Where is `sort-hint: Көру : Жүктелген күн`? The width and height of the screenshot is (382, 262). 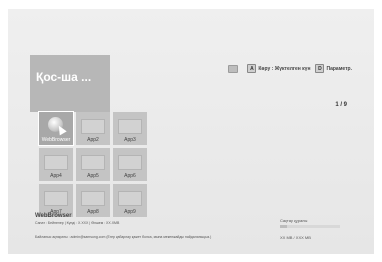
sort-hint: Көру : Жүктелген күн is located at coordinates (284, 69).